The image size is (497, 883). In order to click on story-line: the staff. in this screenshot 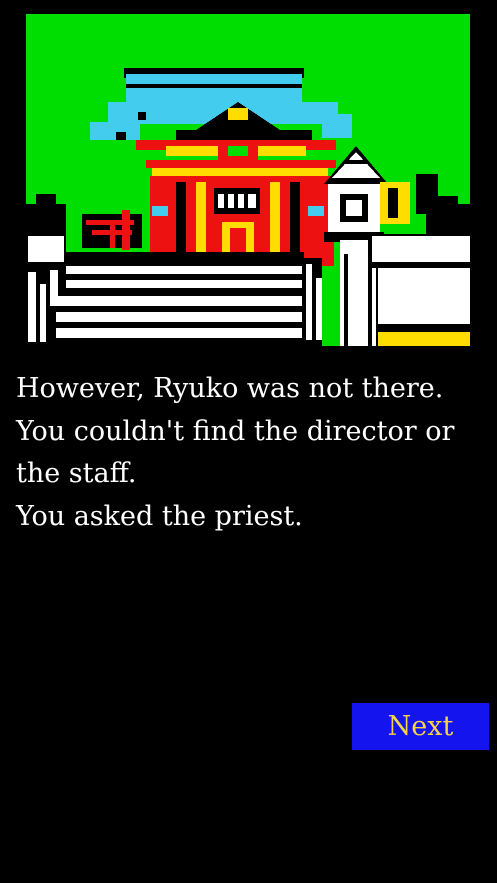, I will do `click(76, 473)`.